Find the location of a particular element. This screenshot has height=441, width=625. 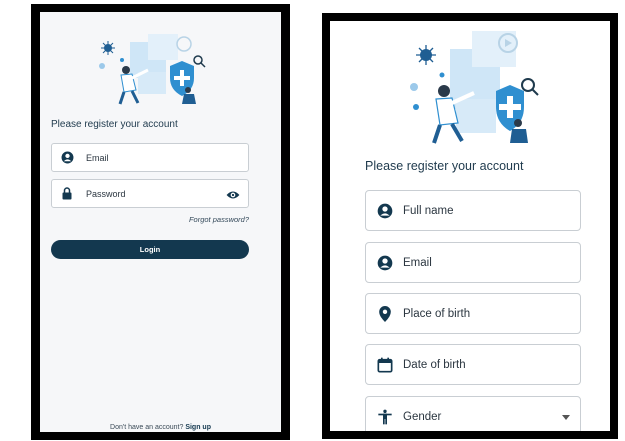

date-of-birth-placeholder: Date of birth is located at coordinates (434, 364).